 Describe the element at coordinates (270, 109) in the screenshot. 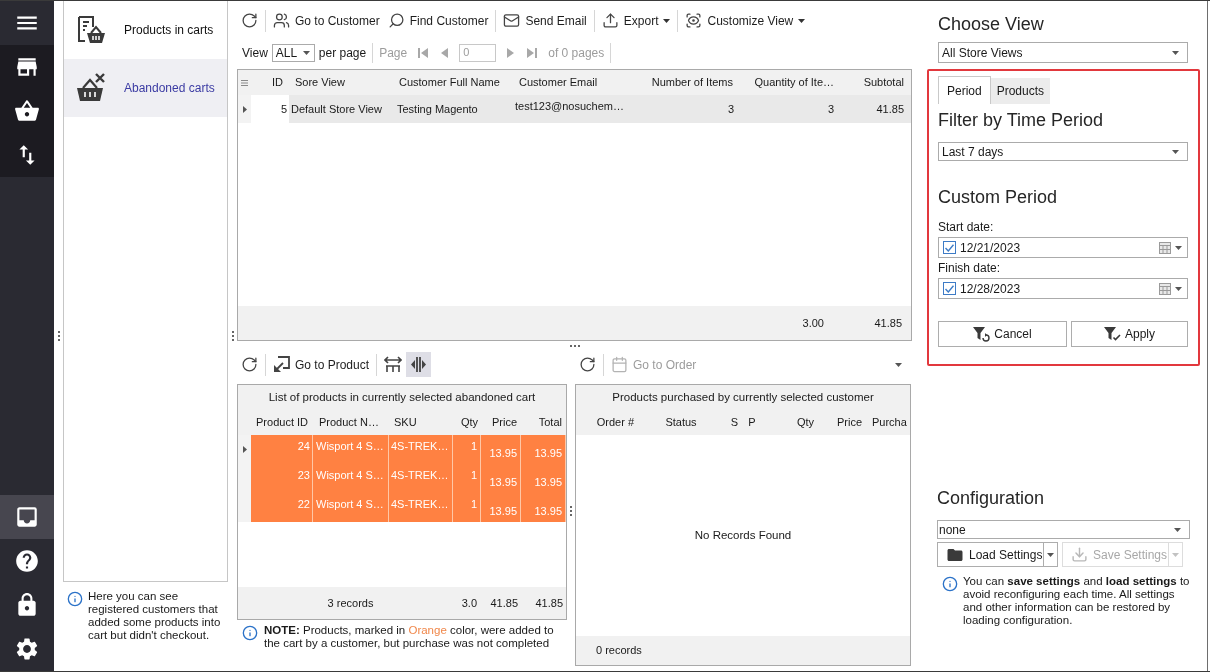

I see `table-cell: 5` at that location.